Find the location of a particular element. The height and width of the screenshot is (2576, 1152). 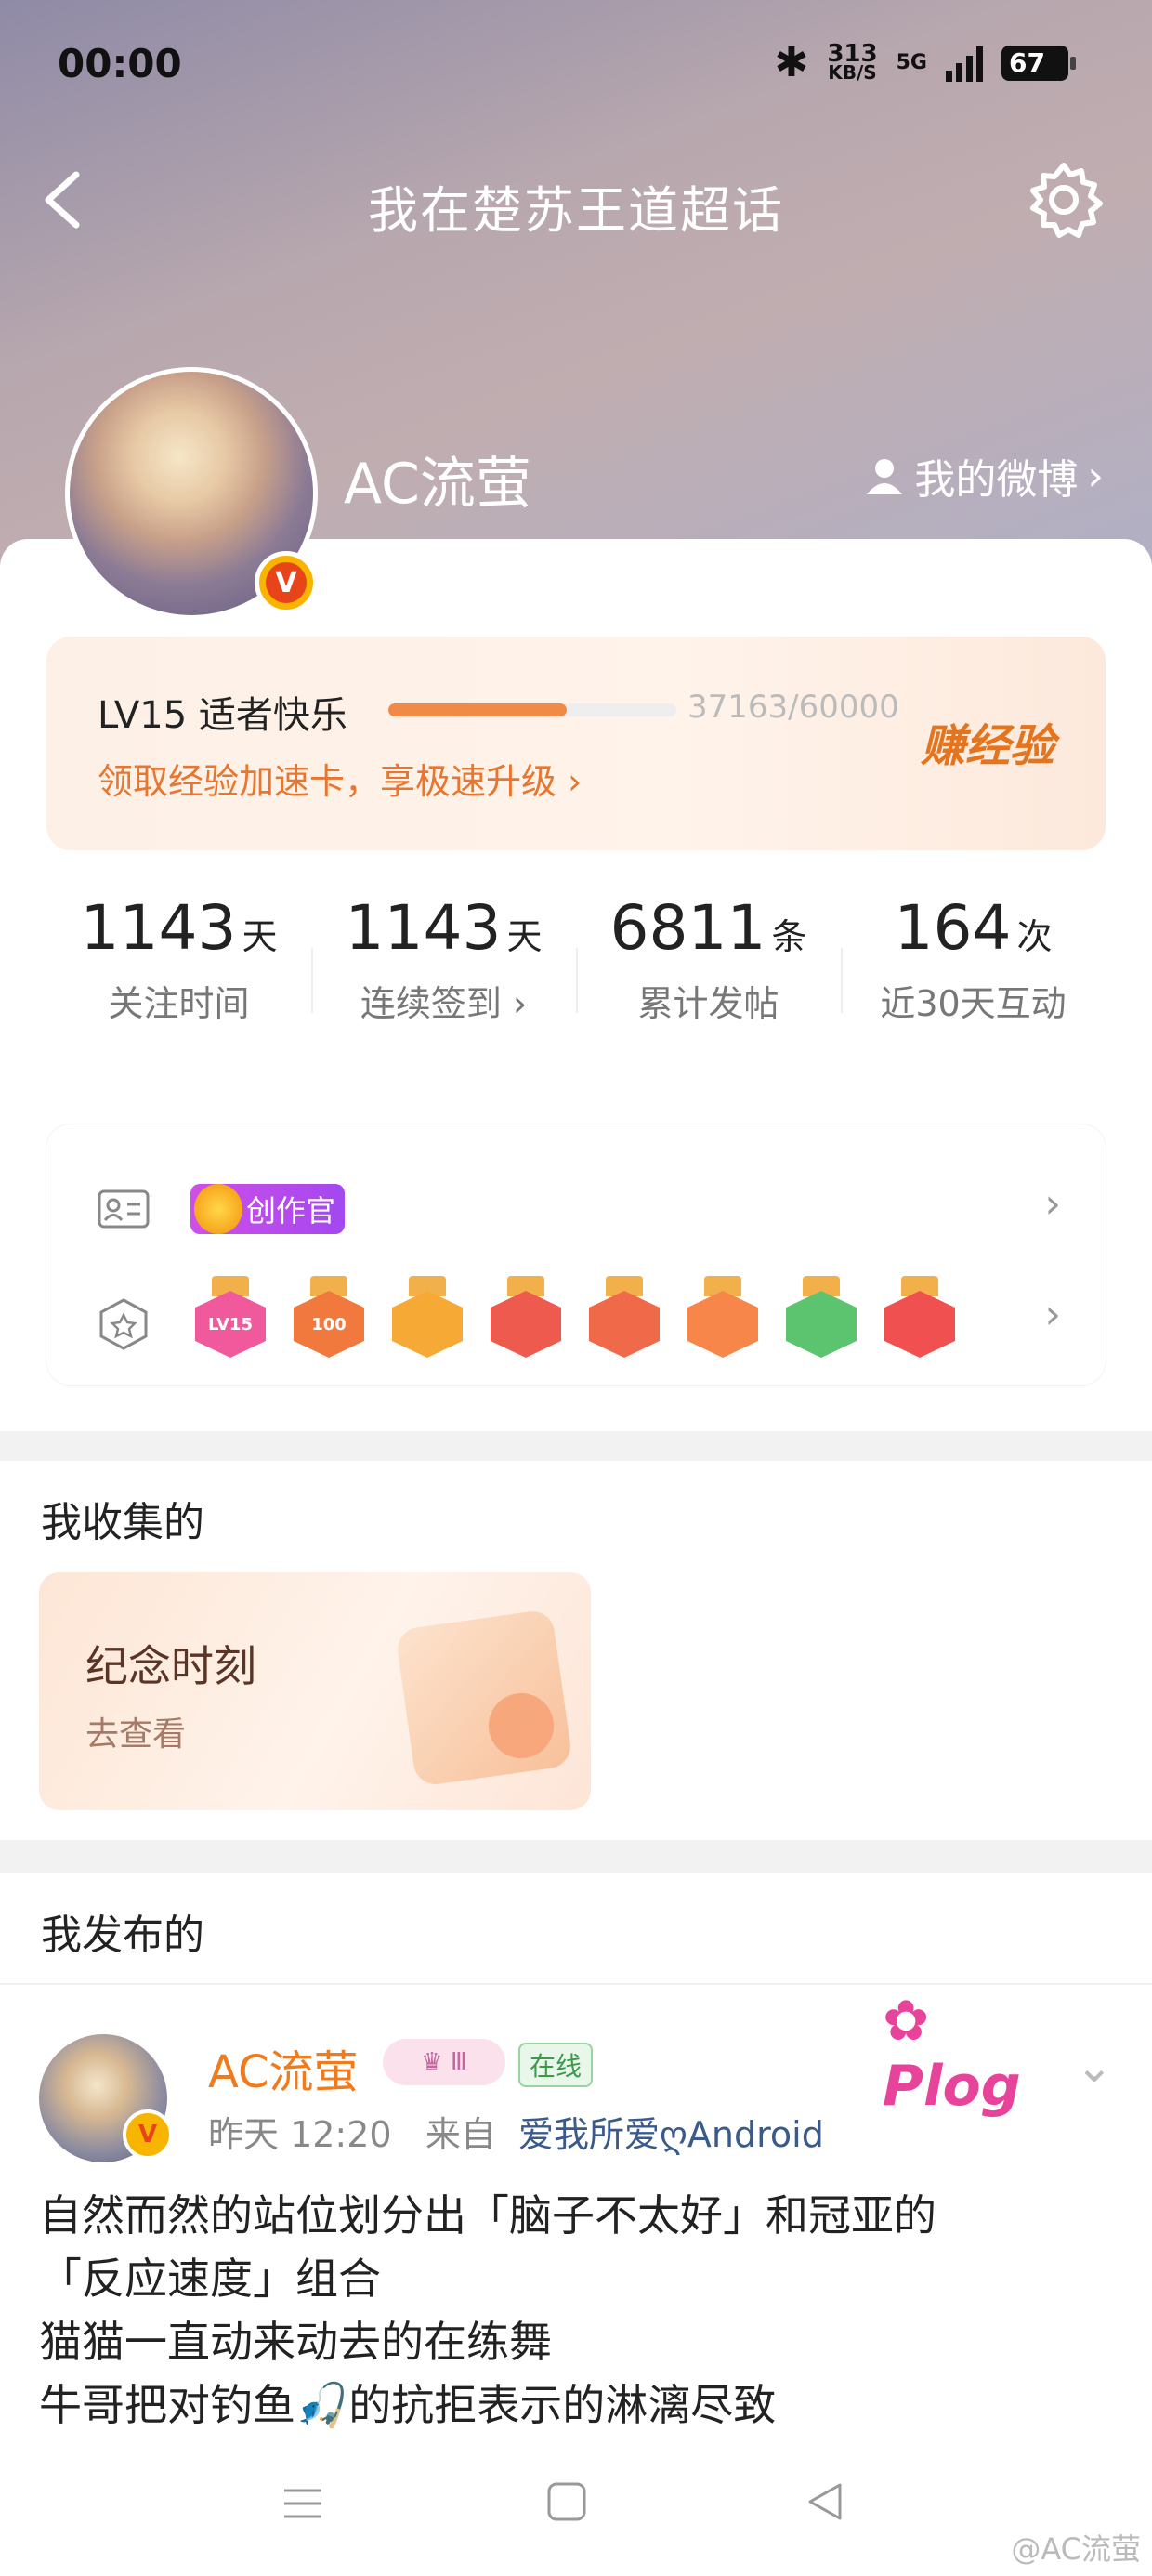

id-card-icon is located at coordinates (124, 1209).